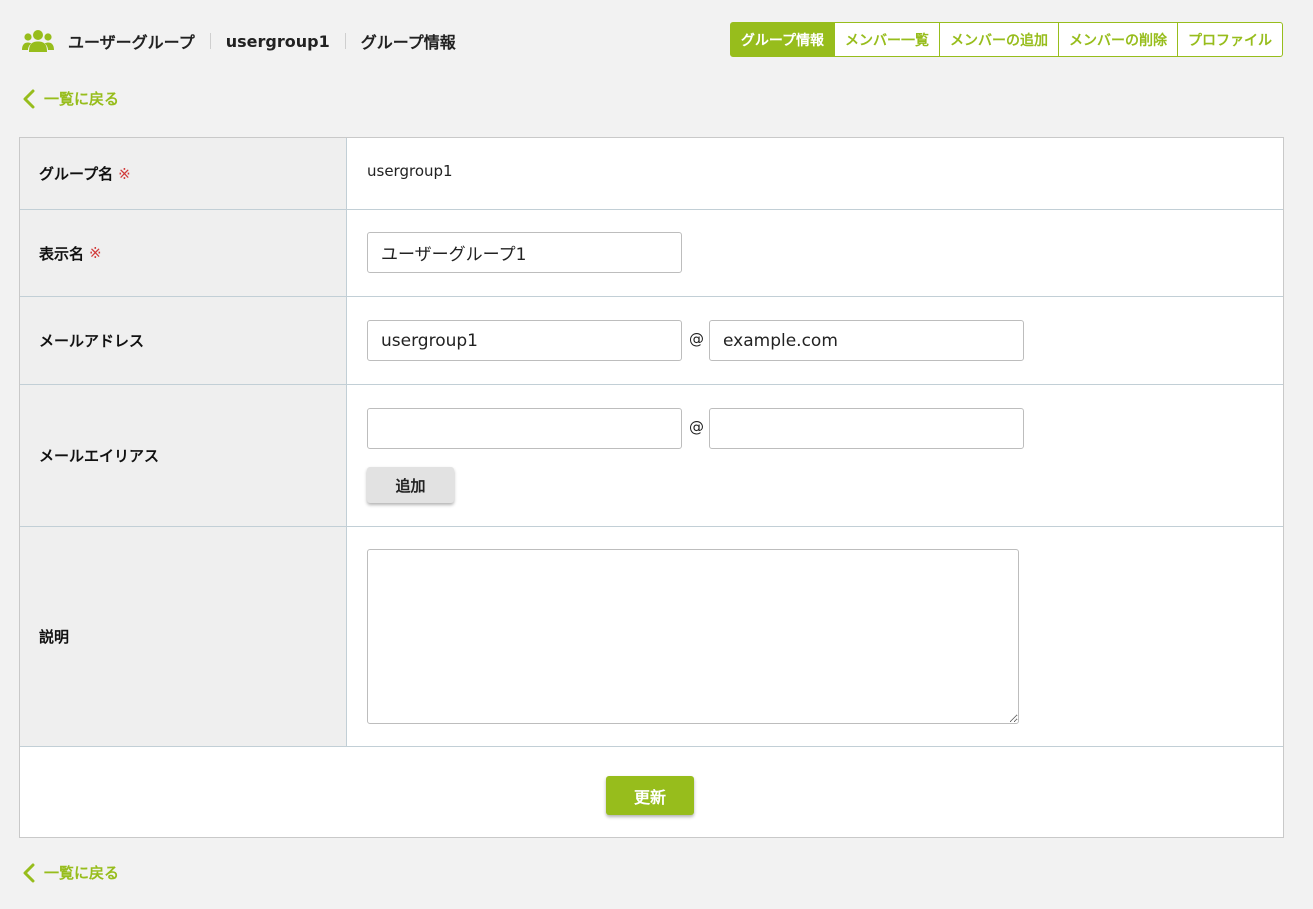 The height and width of the screenshot is (909, 1313). Describe the element at coordinates (183, 253) in the screenshot. I see `display-name-label: 表示名 ※` at that location.